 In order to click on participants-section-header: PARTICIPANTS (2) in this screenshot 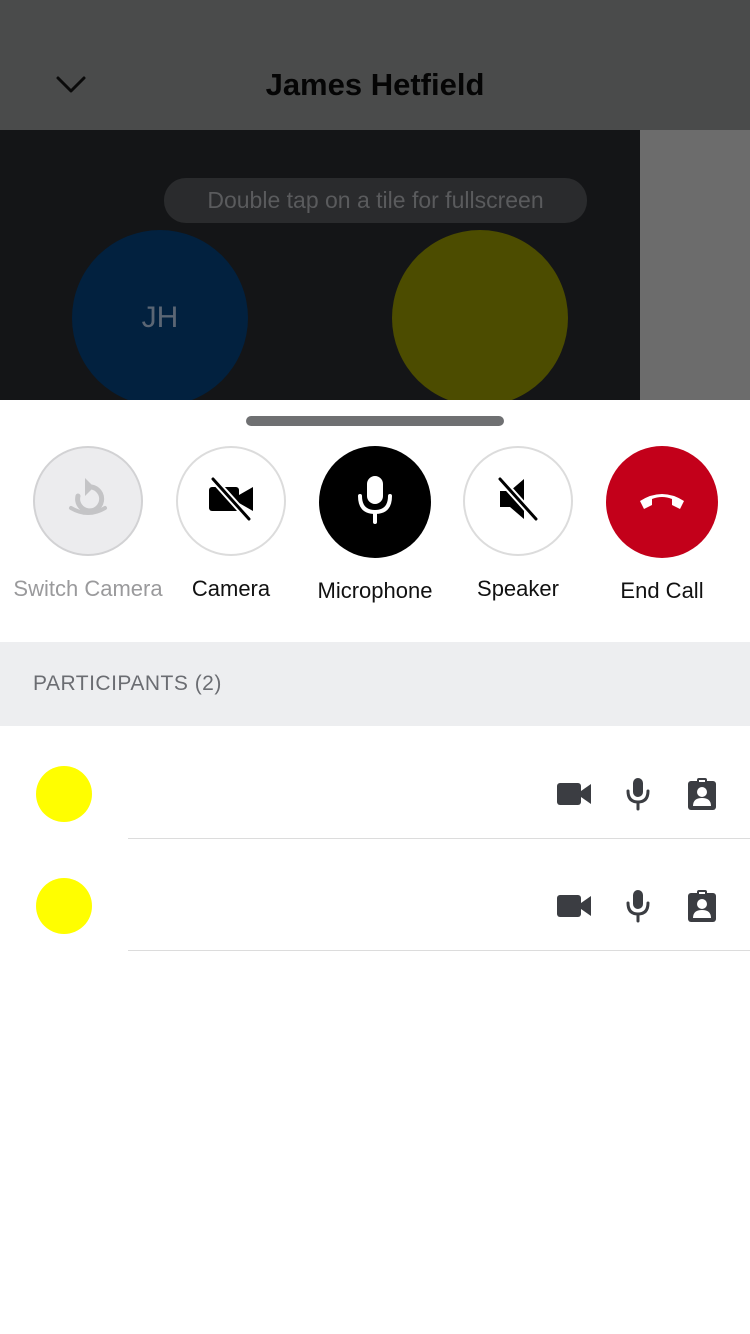, I will do `click(375, 684)`.